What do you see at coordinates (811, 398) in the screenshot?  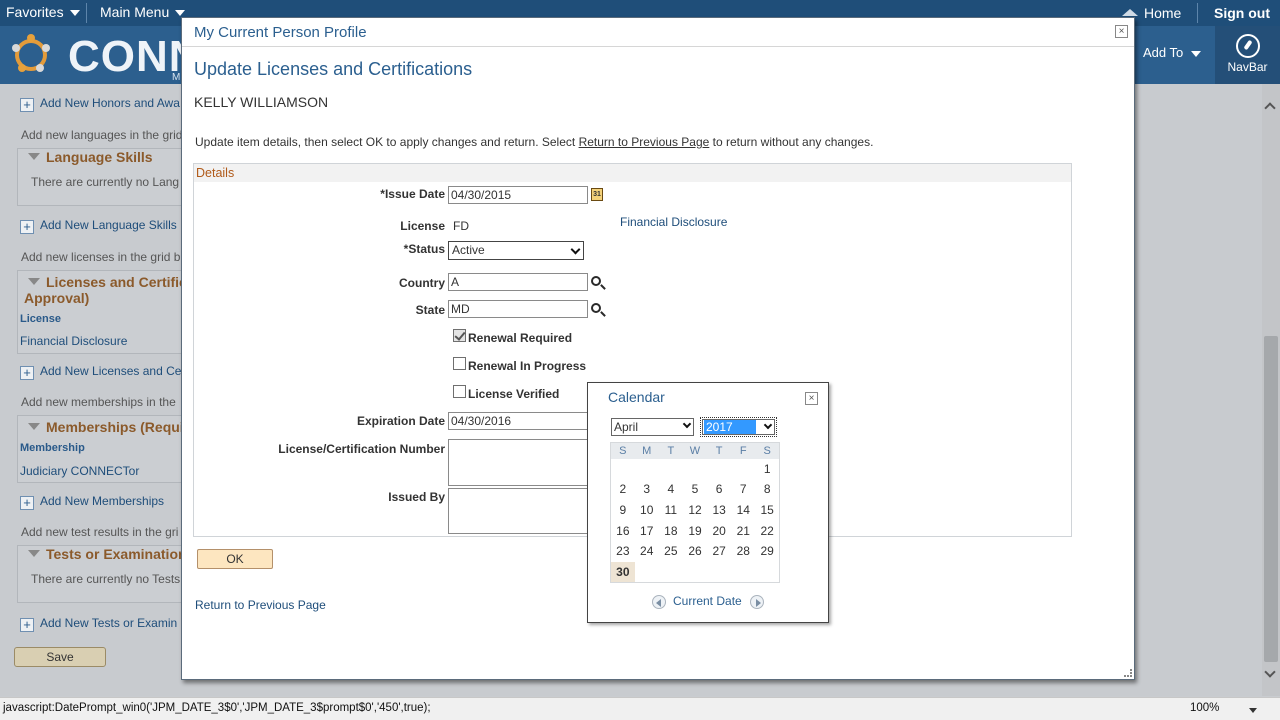 I see `calendar-close-icon: ×` at bounding box center [811, 398].